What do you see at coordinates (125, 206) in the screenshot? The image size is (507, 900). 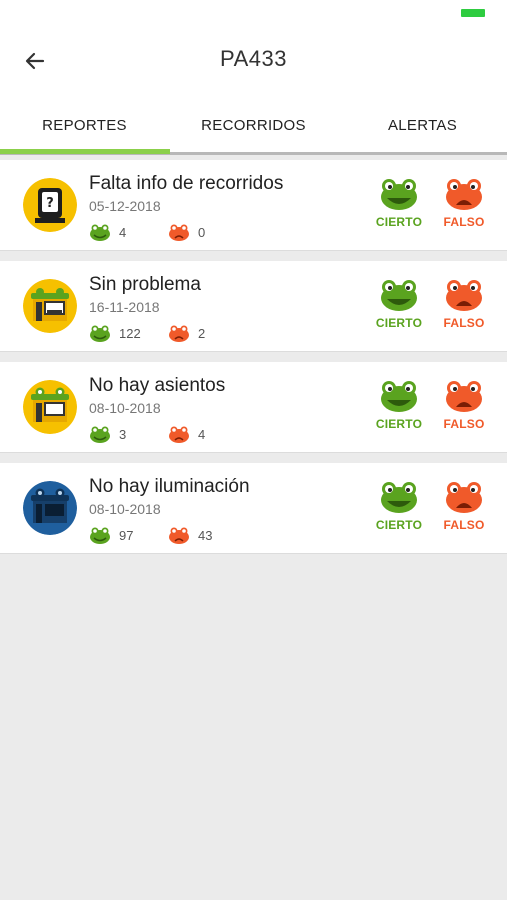 I see `report-date: 05-12-2018` at bounding box center [125, 206].